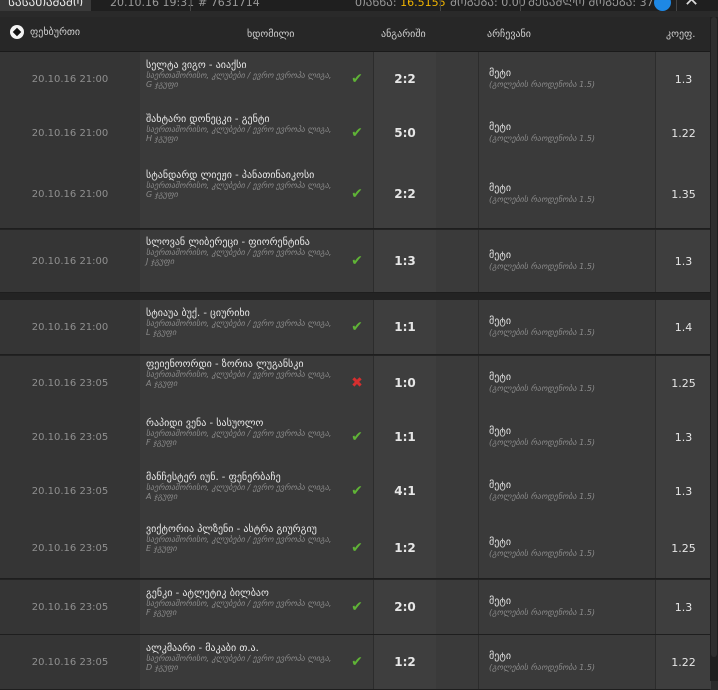  Describe the element at coordinates (229, 4) in the screenshot. I see `coupon-number: # 7631714` at that location.